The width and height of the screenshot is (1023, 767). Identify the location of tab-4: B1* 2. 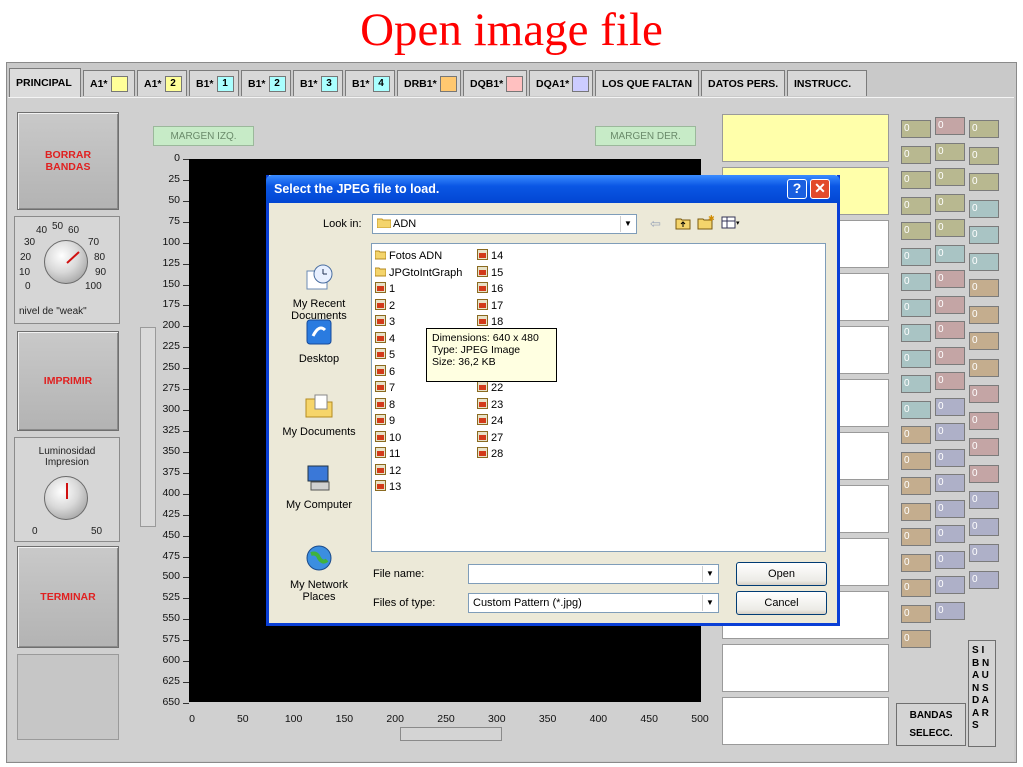
(266, 83).